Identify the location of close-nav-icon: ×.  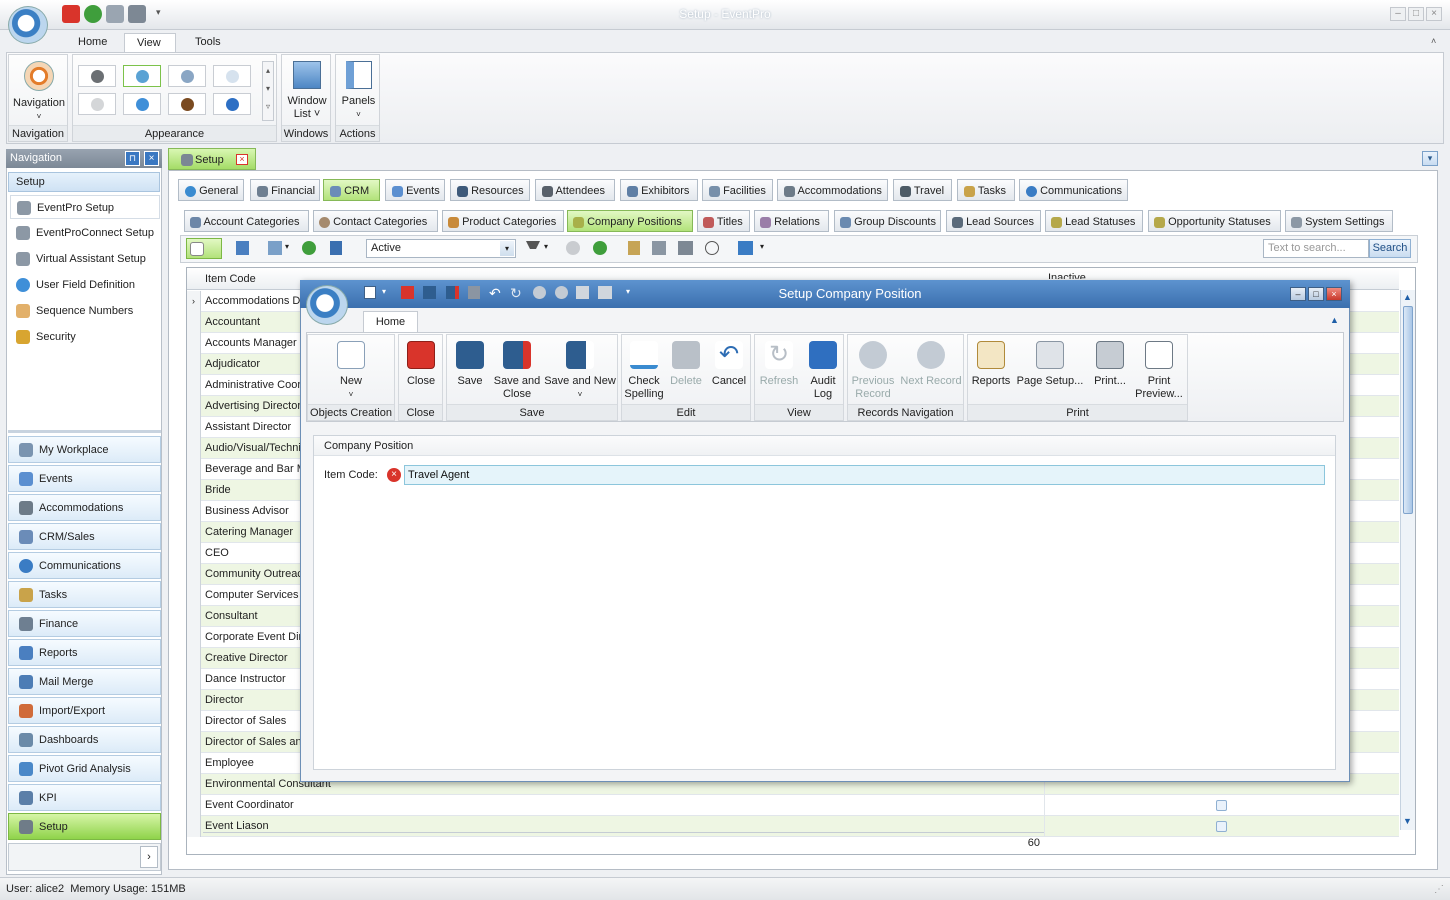
(151, 158).